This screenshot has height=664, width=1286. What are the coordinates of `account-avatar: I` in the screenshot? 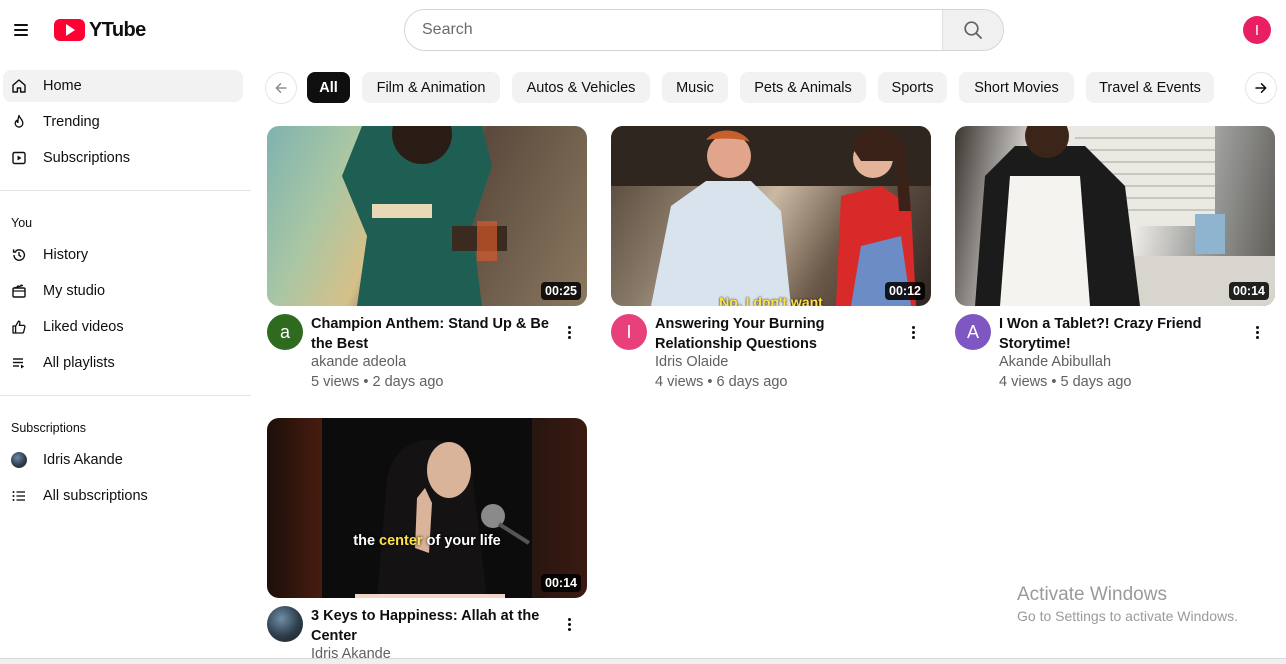 It's located at (1257, 30).